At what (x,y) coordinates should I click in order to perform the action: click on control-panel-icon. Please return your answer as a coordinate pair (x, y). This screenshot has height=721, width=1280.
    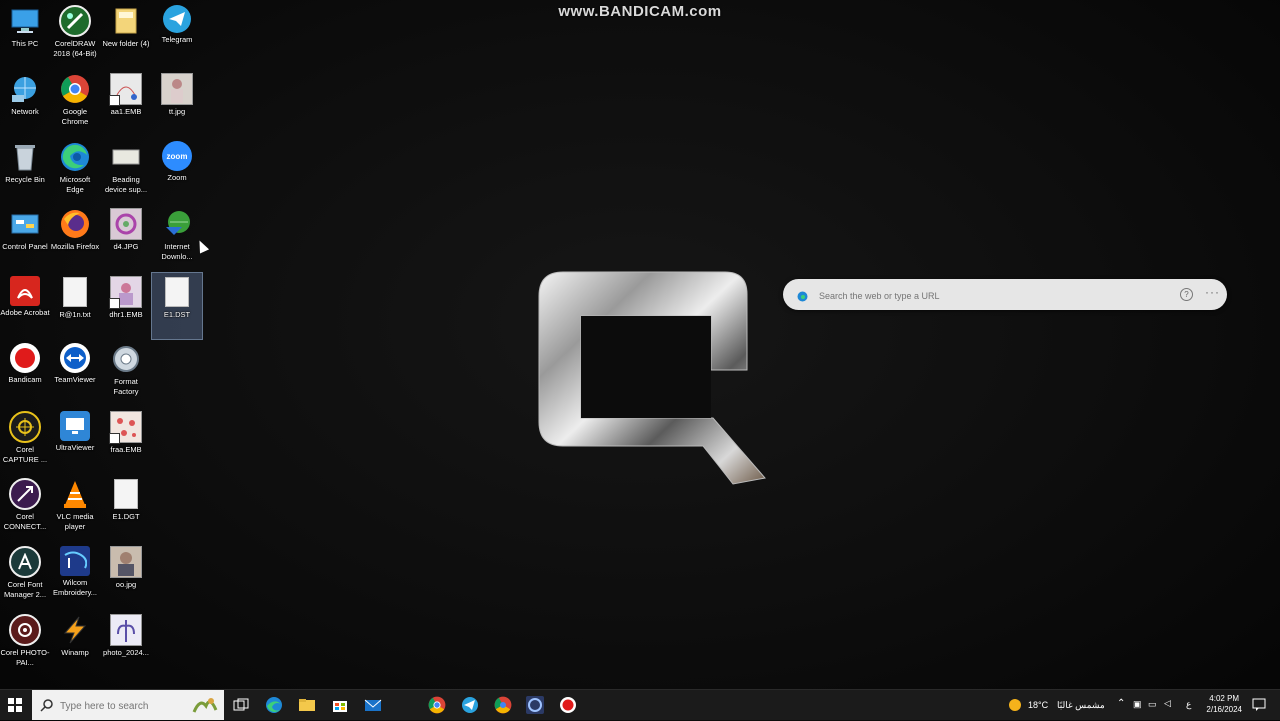
    Looking at the image, I should click on (25, 224).